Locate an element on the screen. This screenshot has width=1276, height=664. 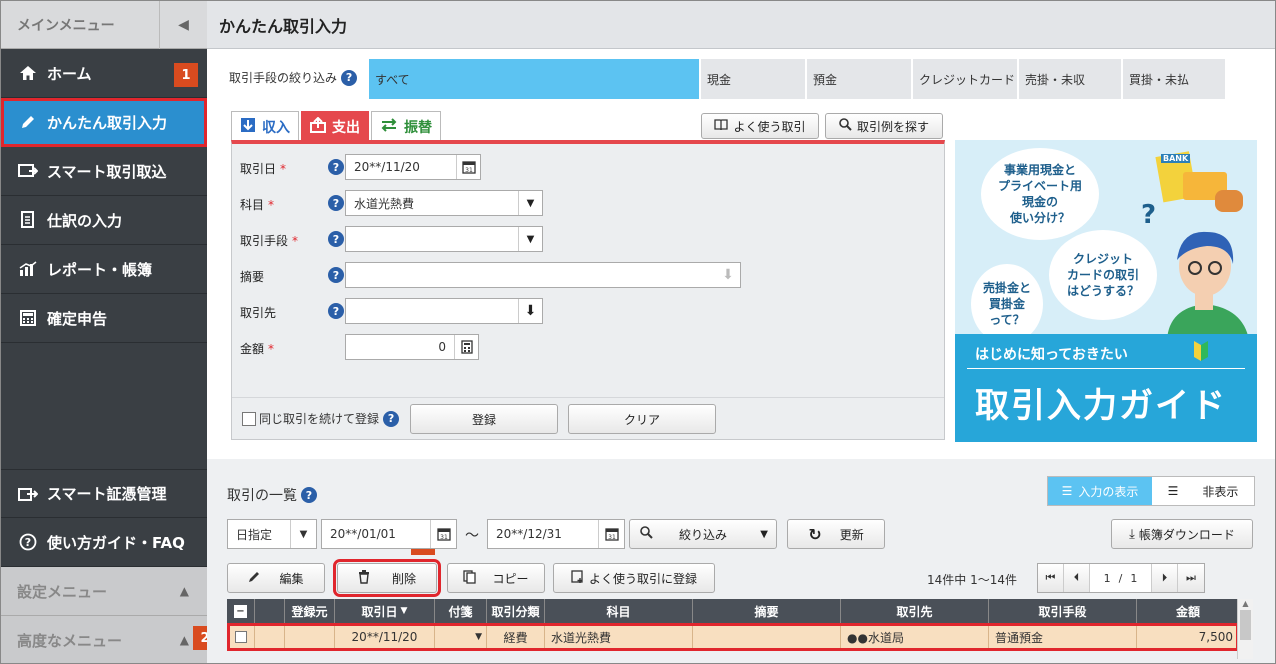
prev-page-button: ⏴ is located at coordinates (1077, 578).